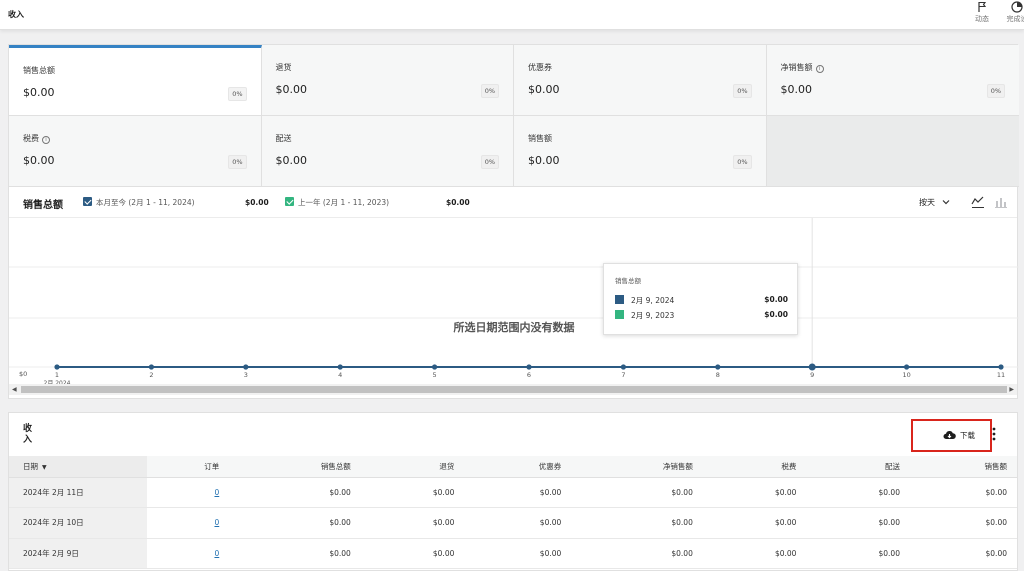  I want to click on summary-tile-total-sales: 销售额 $0.00 0%, so click(640, 151).